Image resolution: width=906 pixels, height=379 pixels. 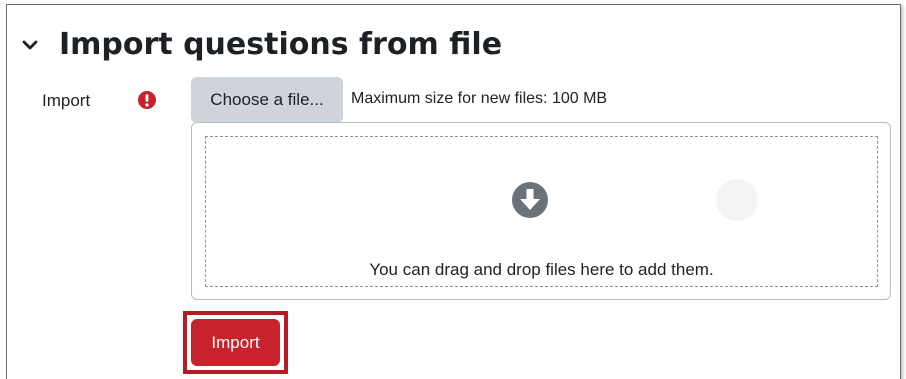 What do you see at coordinates (235, 342) in the screenshot?
I see `import-button: Import` at bounding box center [235, 342].